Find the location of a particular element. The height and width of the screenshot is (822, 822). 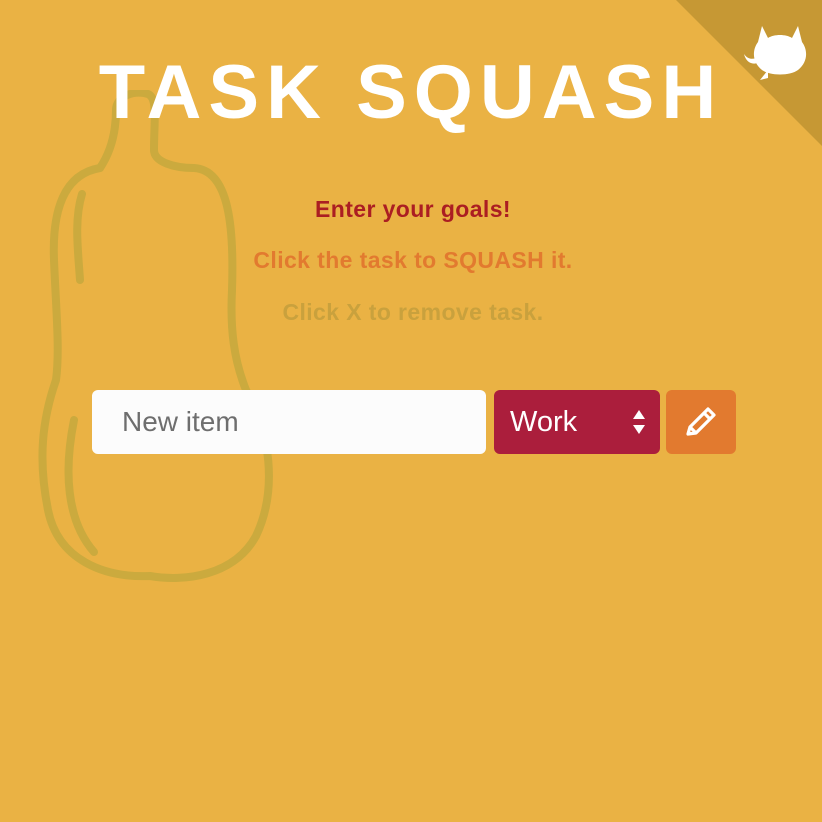

pencil-icon is located at coordinates (701, 421).